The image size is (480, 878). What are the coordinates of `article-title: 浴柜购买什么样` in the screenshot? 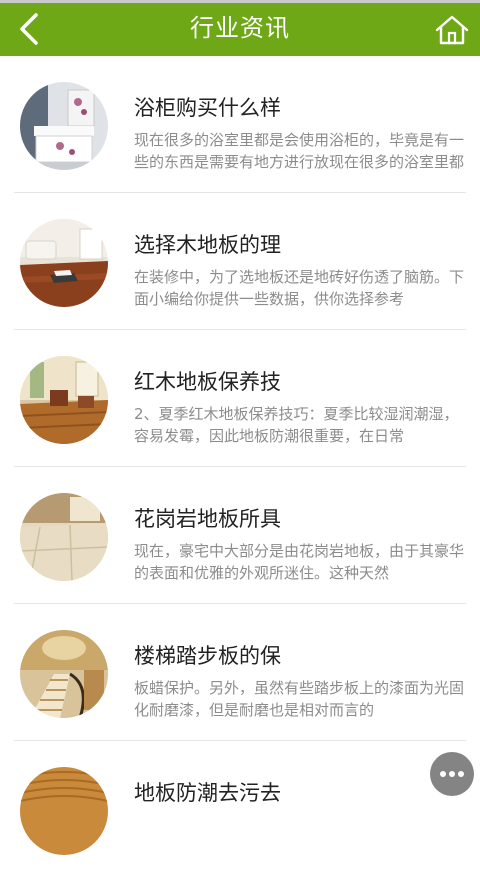 It's located at (207, 108).